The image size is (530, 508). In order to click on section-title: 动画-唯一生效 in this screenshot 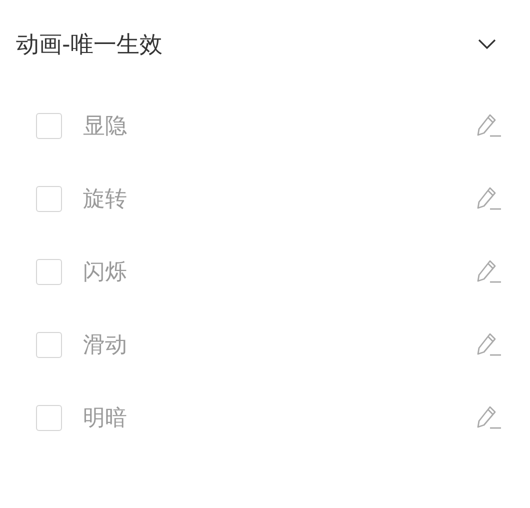, I will do `click(89, 45)`.